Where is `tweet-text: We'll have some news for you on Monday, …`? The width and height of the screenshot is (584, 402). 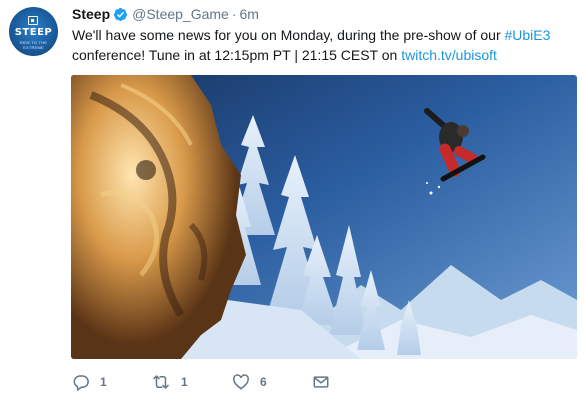
tweet-text: We'll have some news for you on Monday, … is located at coordinates (322, 45).